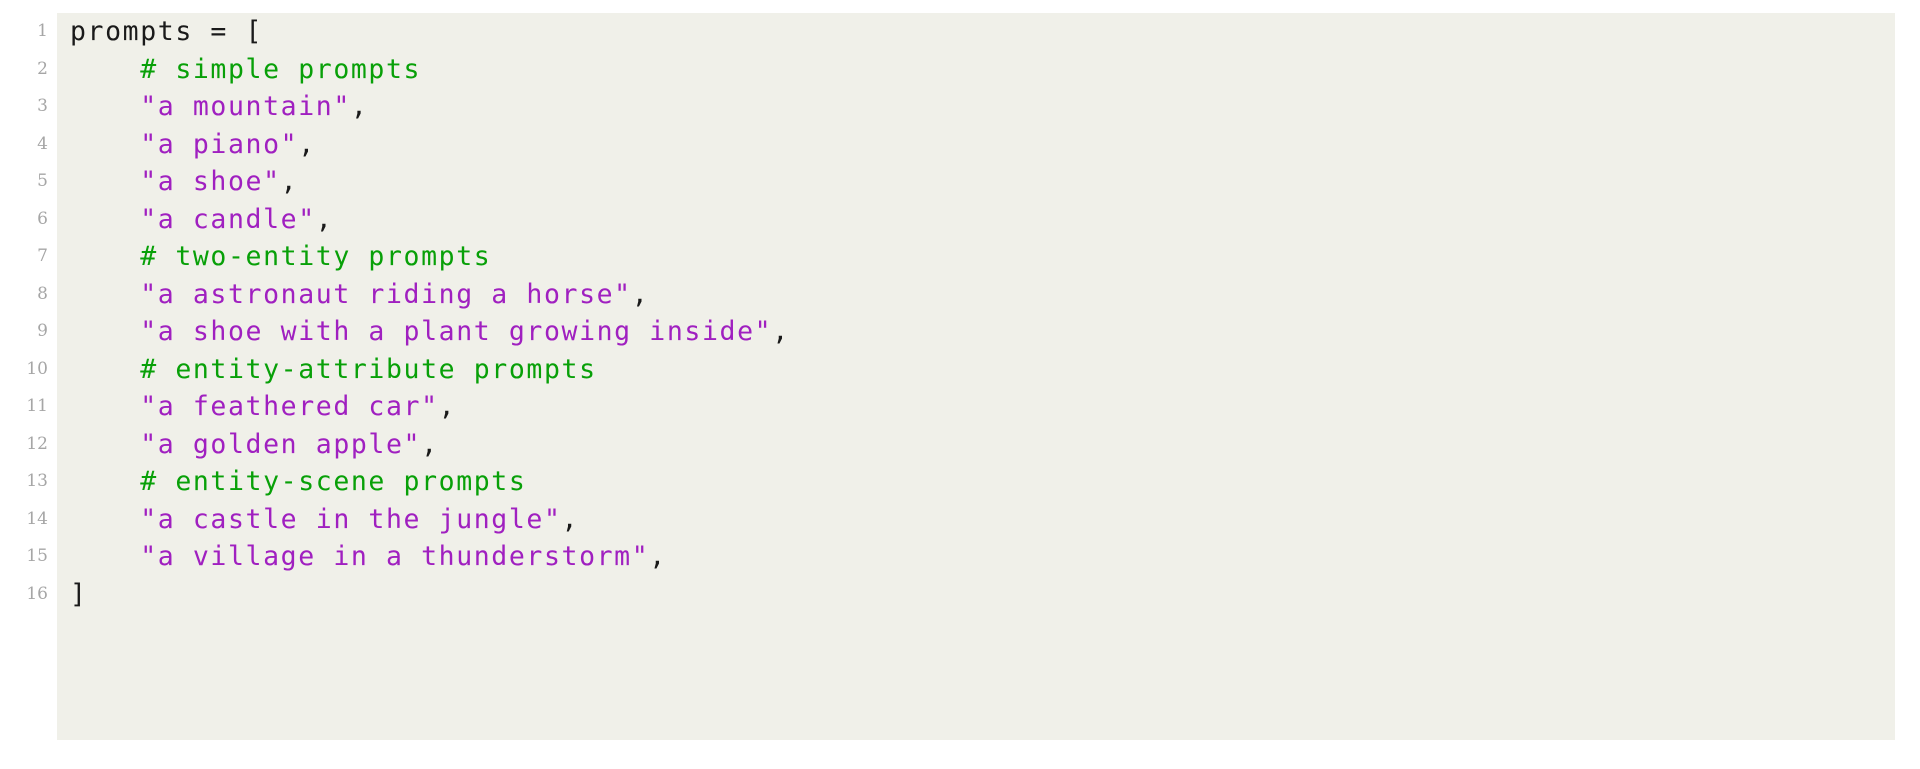 The width and height of the screenshot is (1920, 769). Describe the element at coordinates (210, 181) in the screenshot. I see `code-token-string: "a shoe"` at that location.